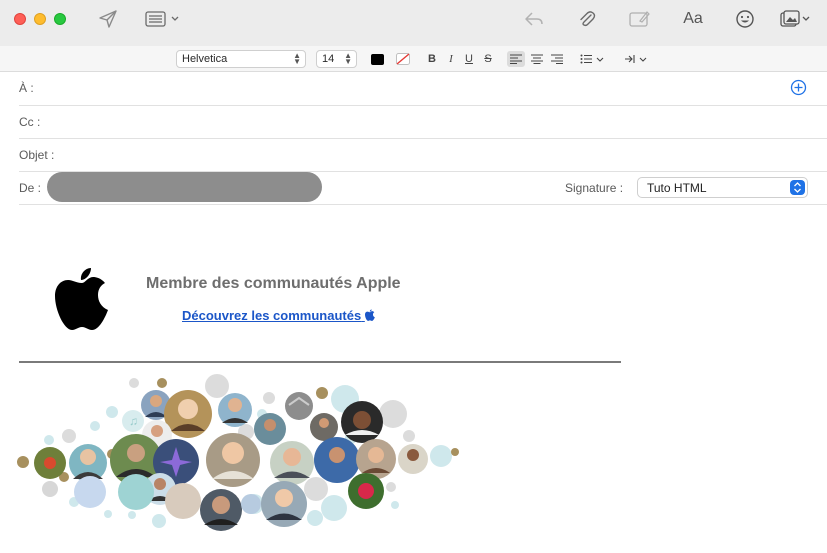 The image size is (827, 553). I want to click on italic-button: I, so click(451, 59).